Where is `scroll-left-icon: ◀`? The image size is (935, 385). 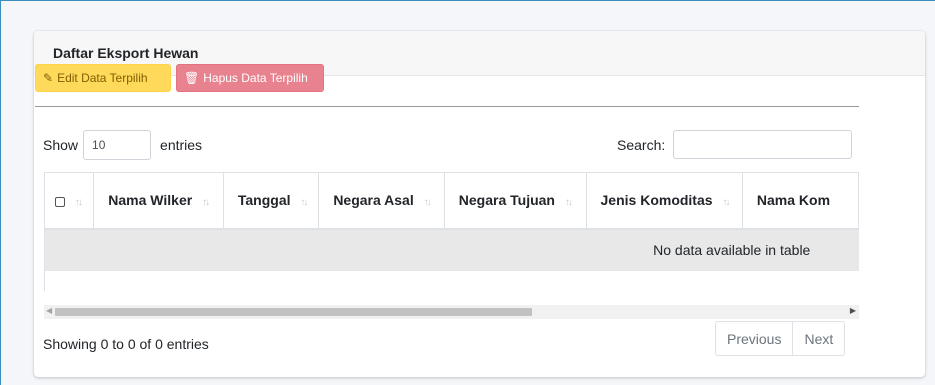 scroll-left-icon: ◀ is located at coordinates (49, 310).